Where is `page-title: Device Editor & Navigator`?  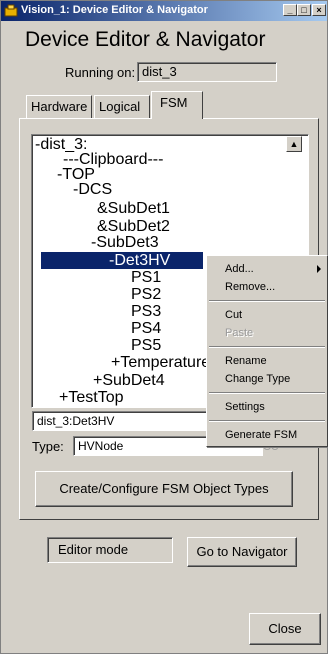 page-title: Device Editor & Navigator is located at coordinates (145, 39).